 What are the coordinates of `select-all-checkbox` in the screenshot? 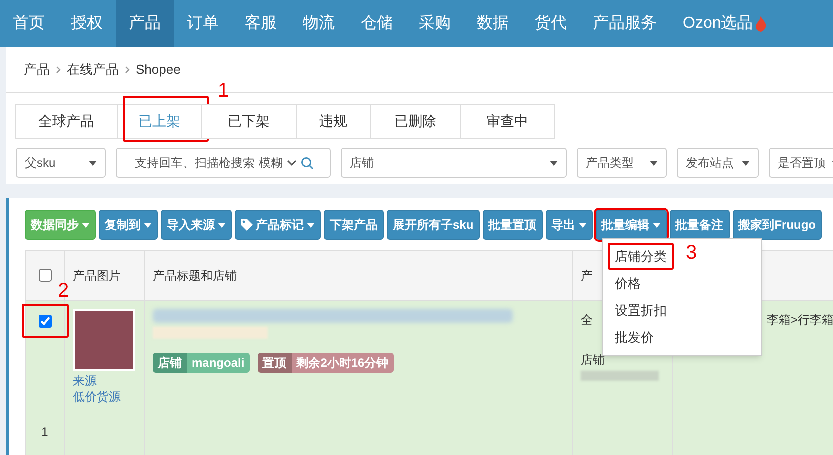 It's located at (45, 275).